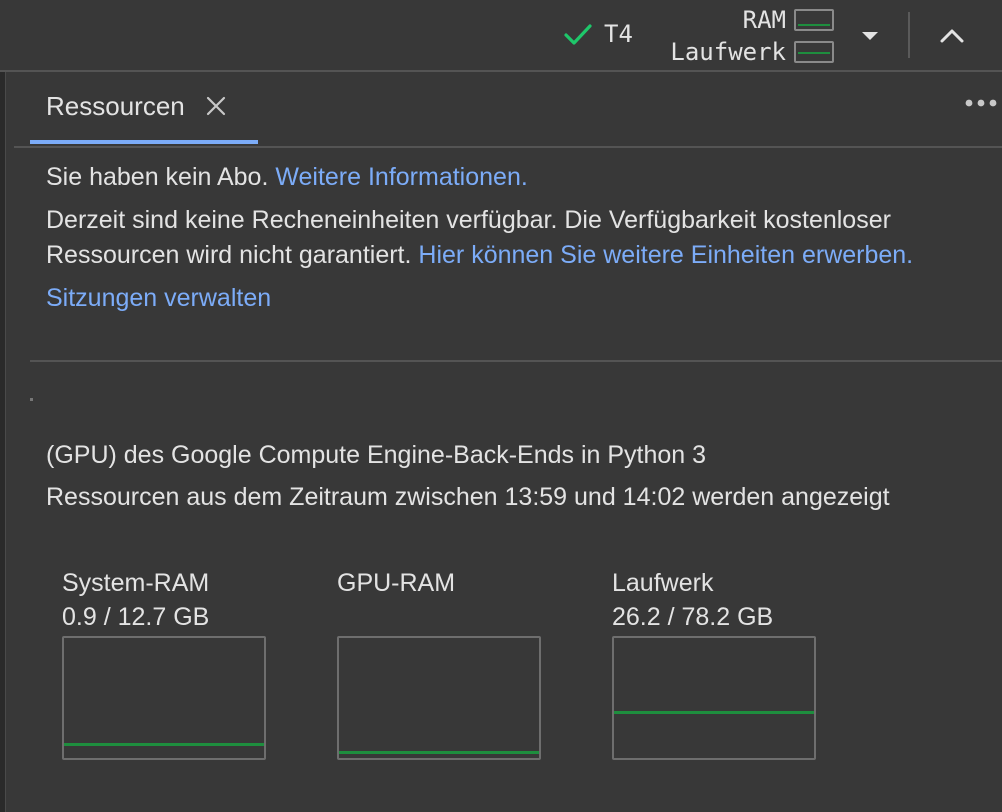  I want to click on tab-resources: Ressourcen, so click(144, 108).